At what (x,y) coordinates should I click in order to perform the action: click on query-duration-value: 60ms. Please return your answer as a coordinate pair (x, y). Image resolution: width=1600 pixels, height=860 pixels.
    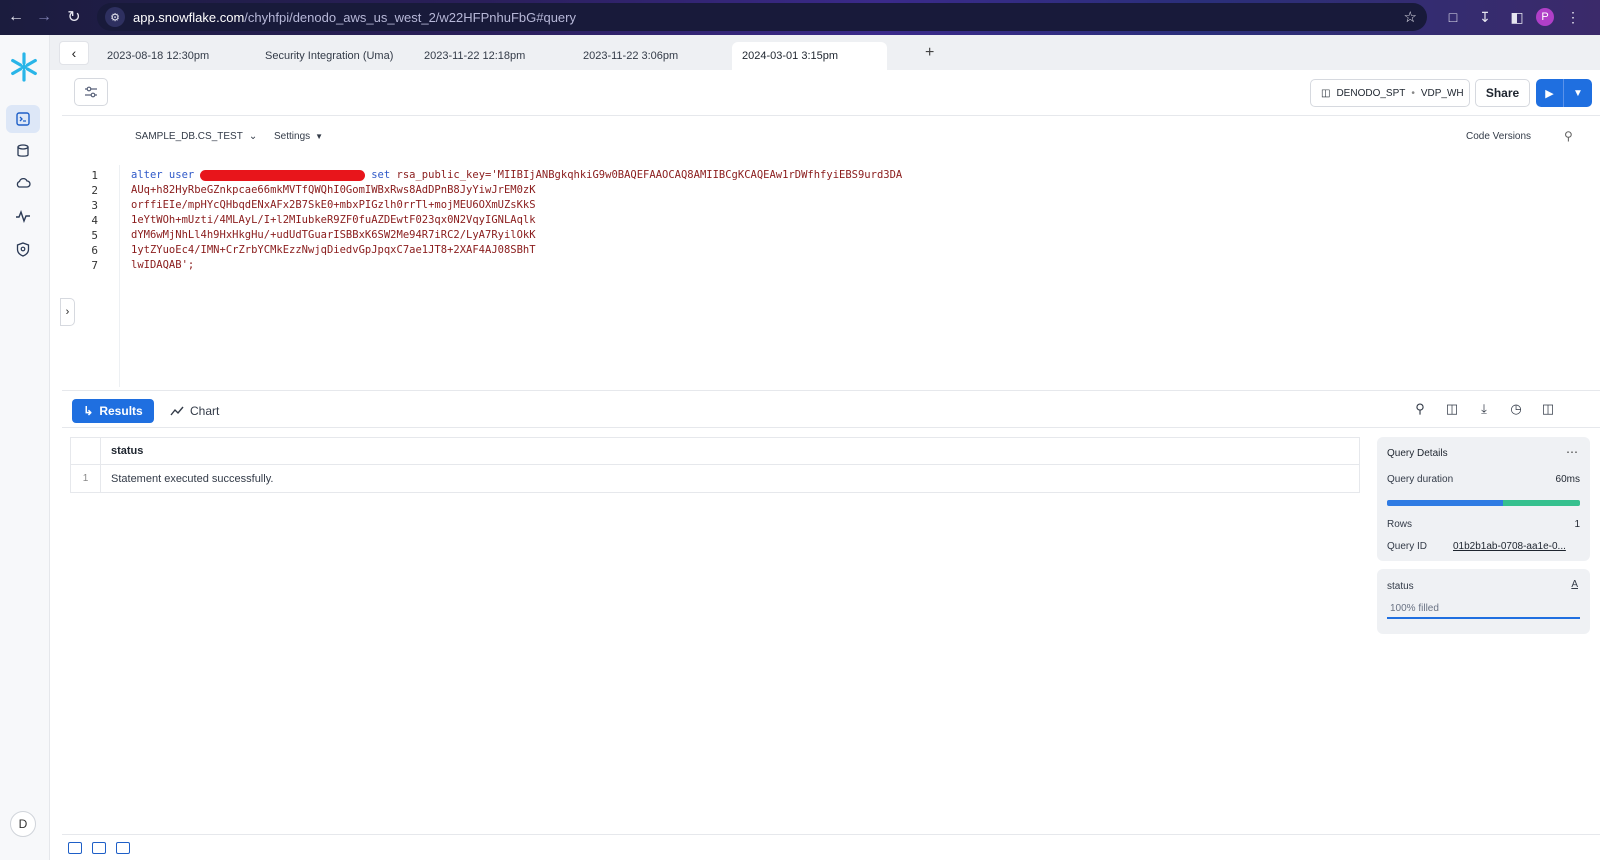
    Looking at the image, I should click on (1567, 479).